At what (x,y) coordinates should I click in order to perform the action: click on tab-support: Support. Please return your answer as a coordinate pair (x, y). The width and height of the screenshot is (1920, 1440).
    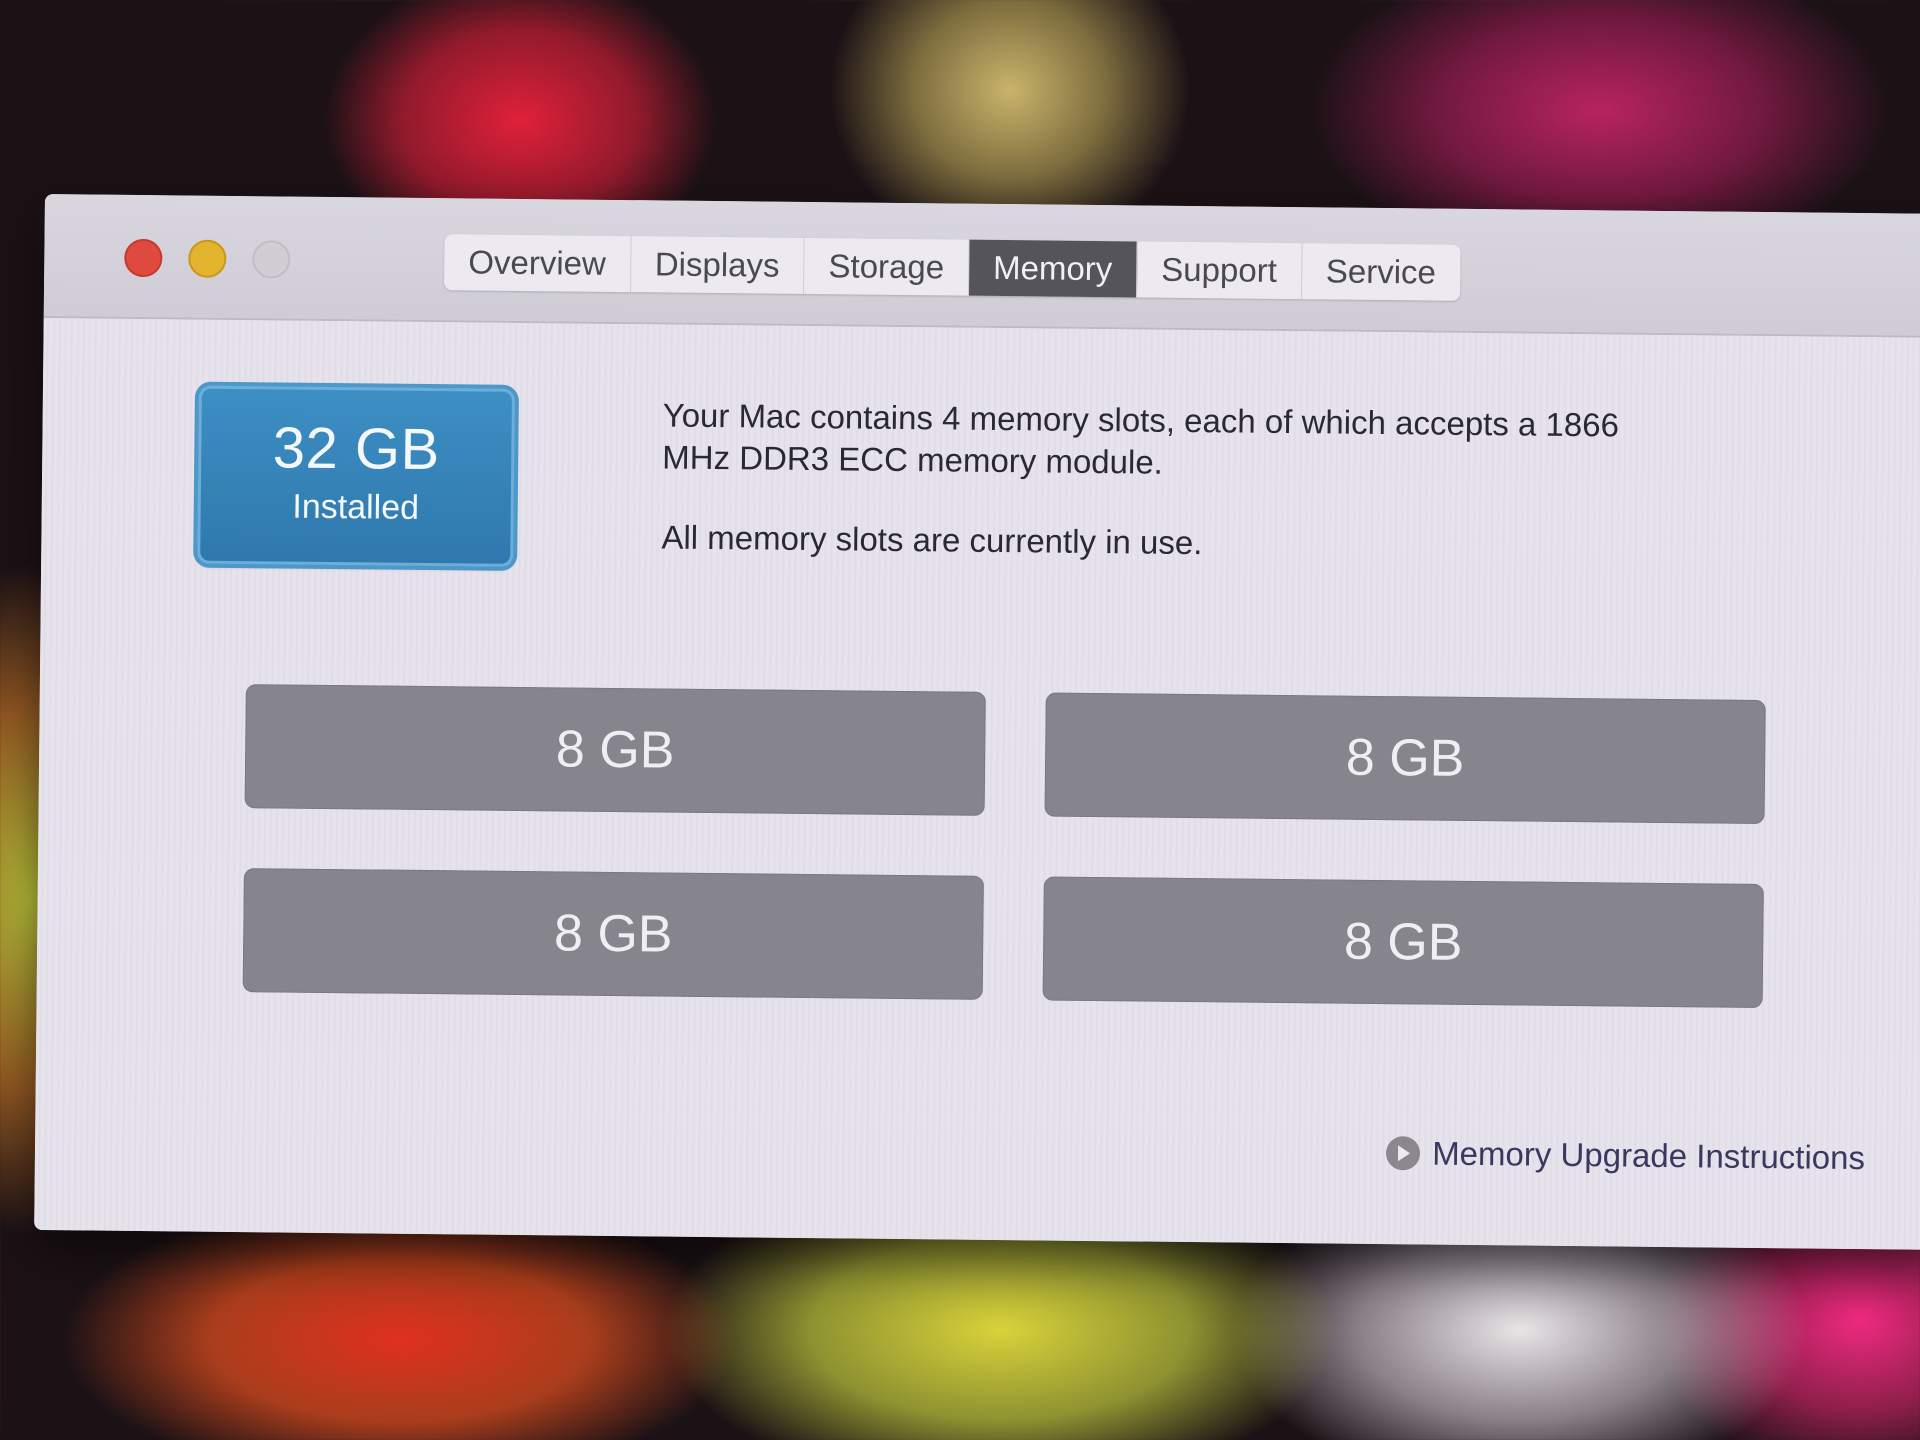
    Looking at the image, I should click on (1219, 270).